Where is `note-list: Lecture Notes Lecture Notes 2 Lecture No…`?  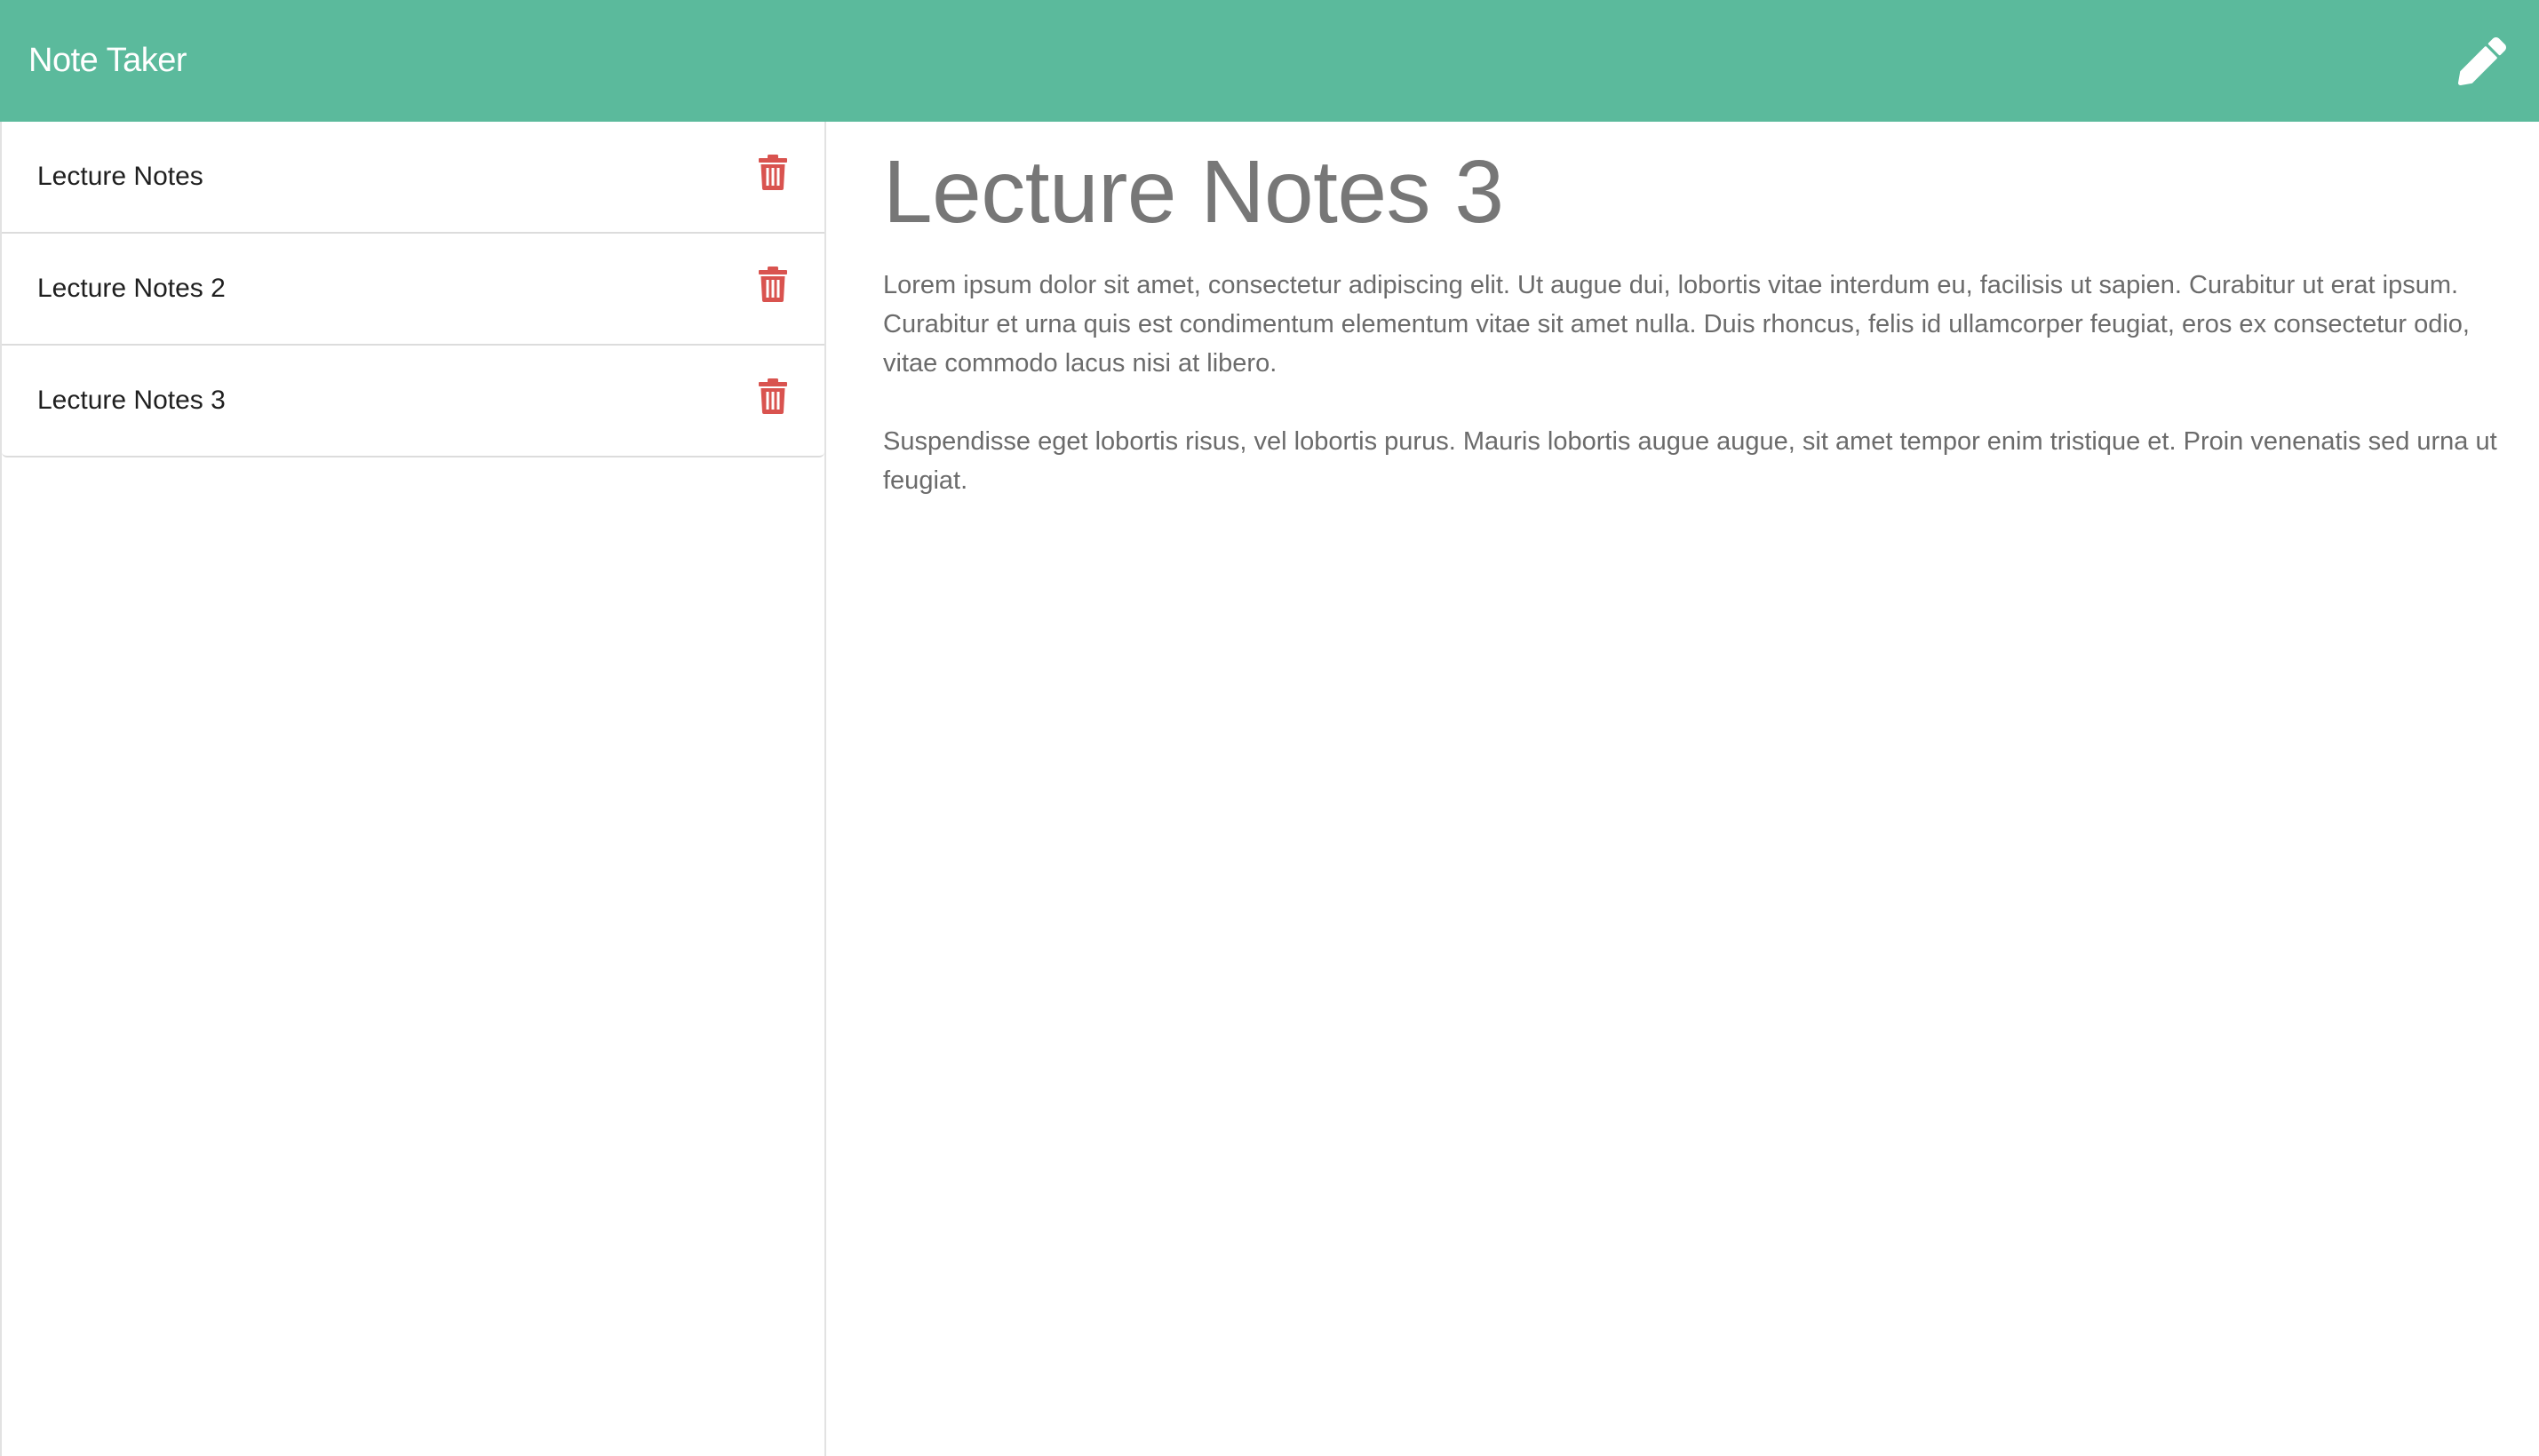 note-list: Lecture Notes Lecture Notes 2 Lecture No… is located at coordinates (413, 289).